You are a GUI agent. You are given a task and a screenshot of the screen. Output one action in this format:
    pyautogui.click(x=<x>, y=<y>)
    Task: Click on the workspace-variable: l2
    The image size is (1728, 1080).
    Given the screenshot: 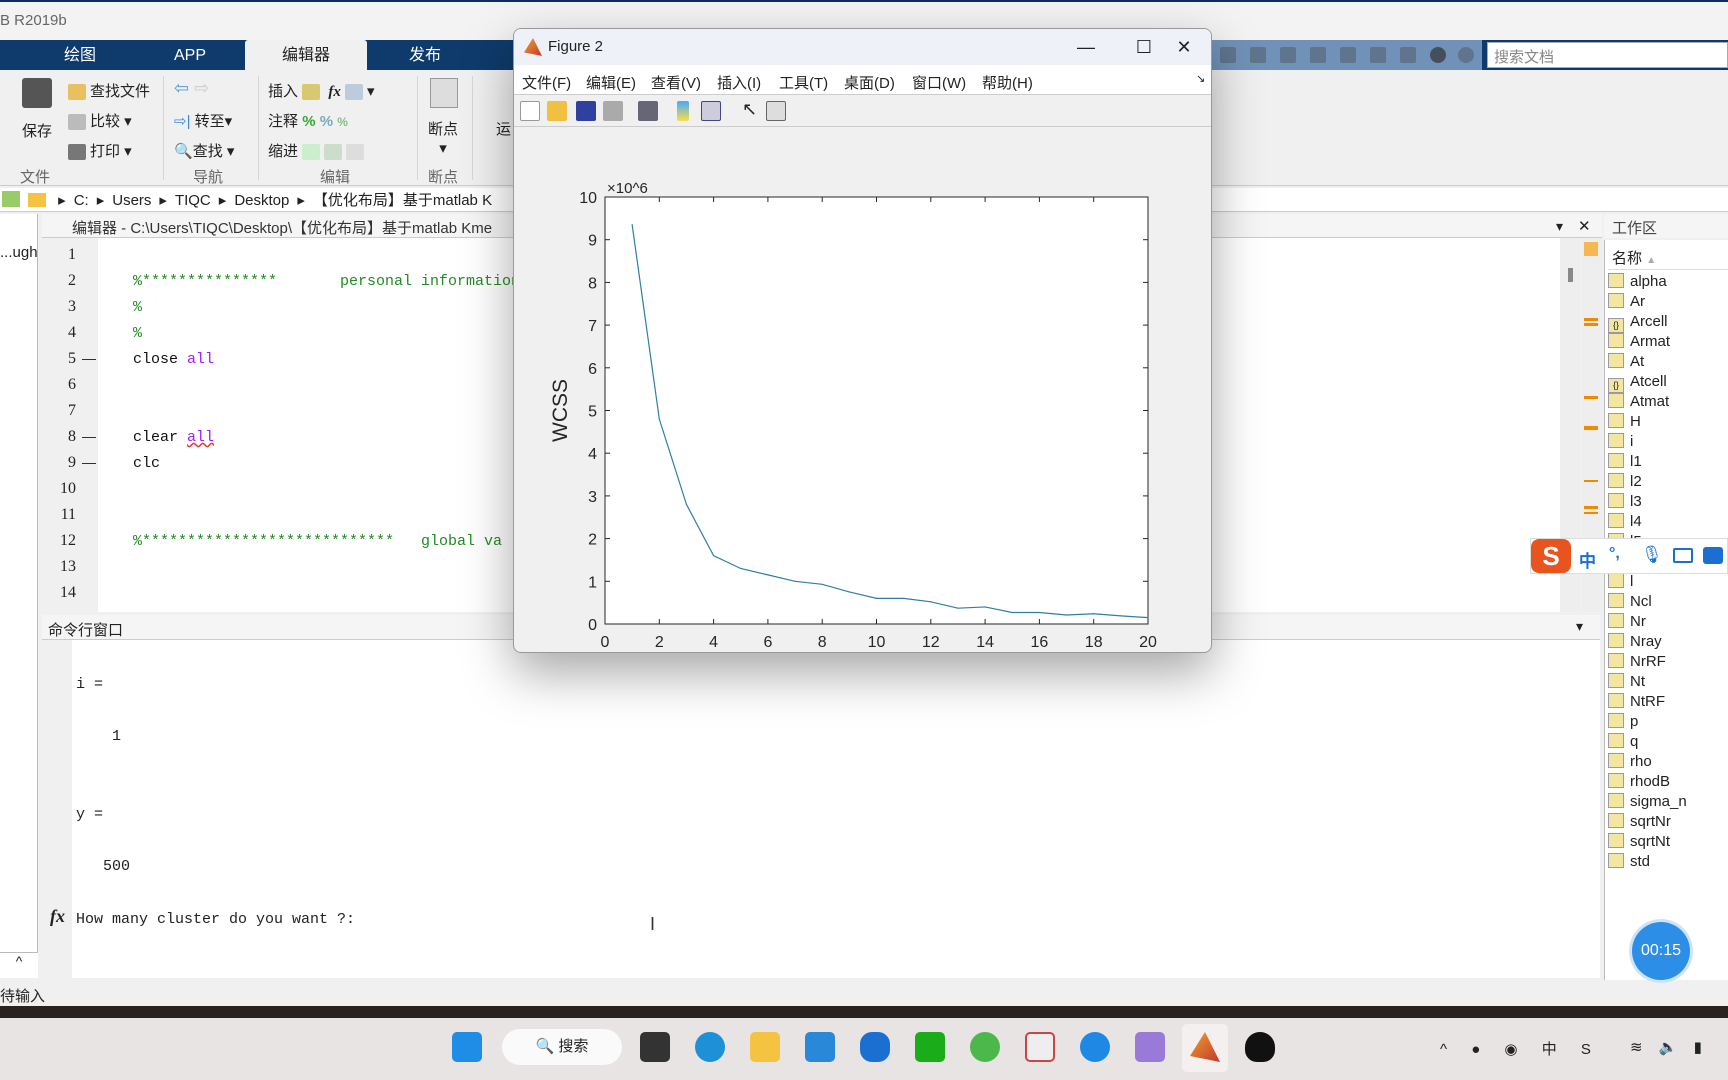 What is the action you would take?
    pyautogui.click(x=1625, y=483)
    